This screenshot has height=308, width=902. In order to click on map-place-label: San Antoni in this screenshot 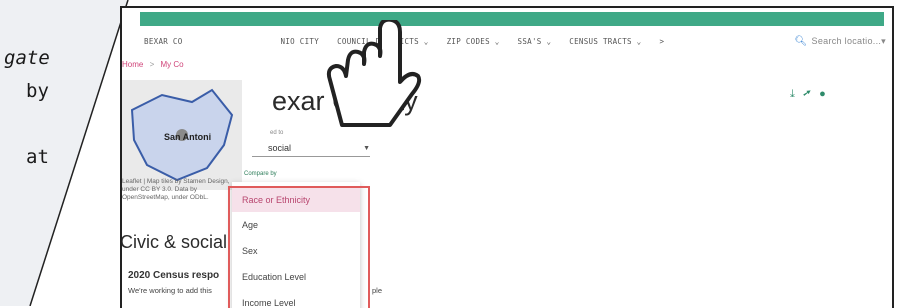, I will do `click(188, 137)`.